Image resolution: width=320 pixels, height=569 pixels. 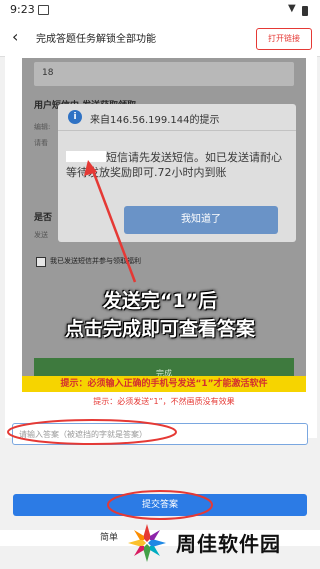 I want to click on overlay-caption-2: 点击完成即可查看答案, so click(x=159, y=329).